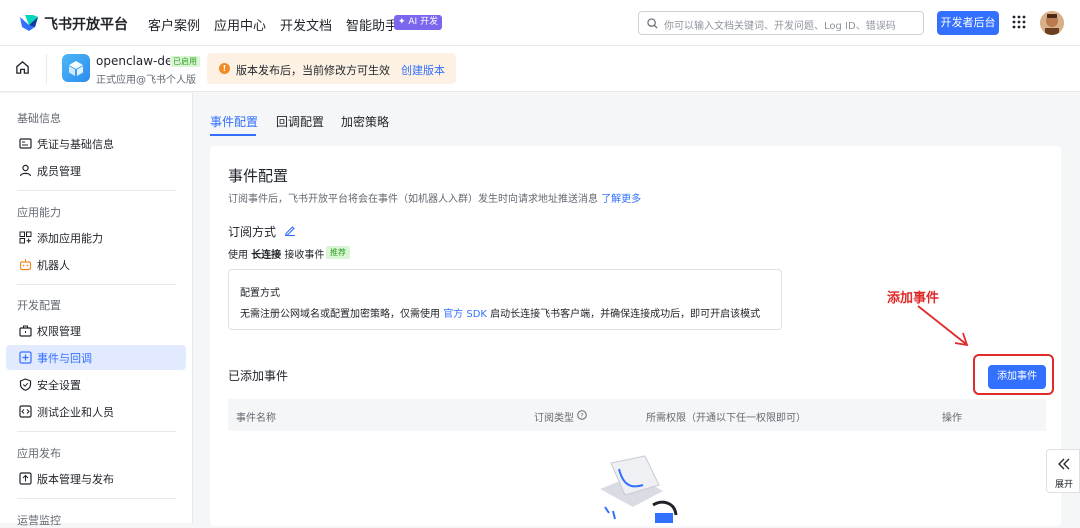  What do you see at coordinates (639, 489) in the screenshot?
I see `empty-state-illustration-icon` at bounding box center [639, 489].